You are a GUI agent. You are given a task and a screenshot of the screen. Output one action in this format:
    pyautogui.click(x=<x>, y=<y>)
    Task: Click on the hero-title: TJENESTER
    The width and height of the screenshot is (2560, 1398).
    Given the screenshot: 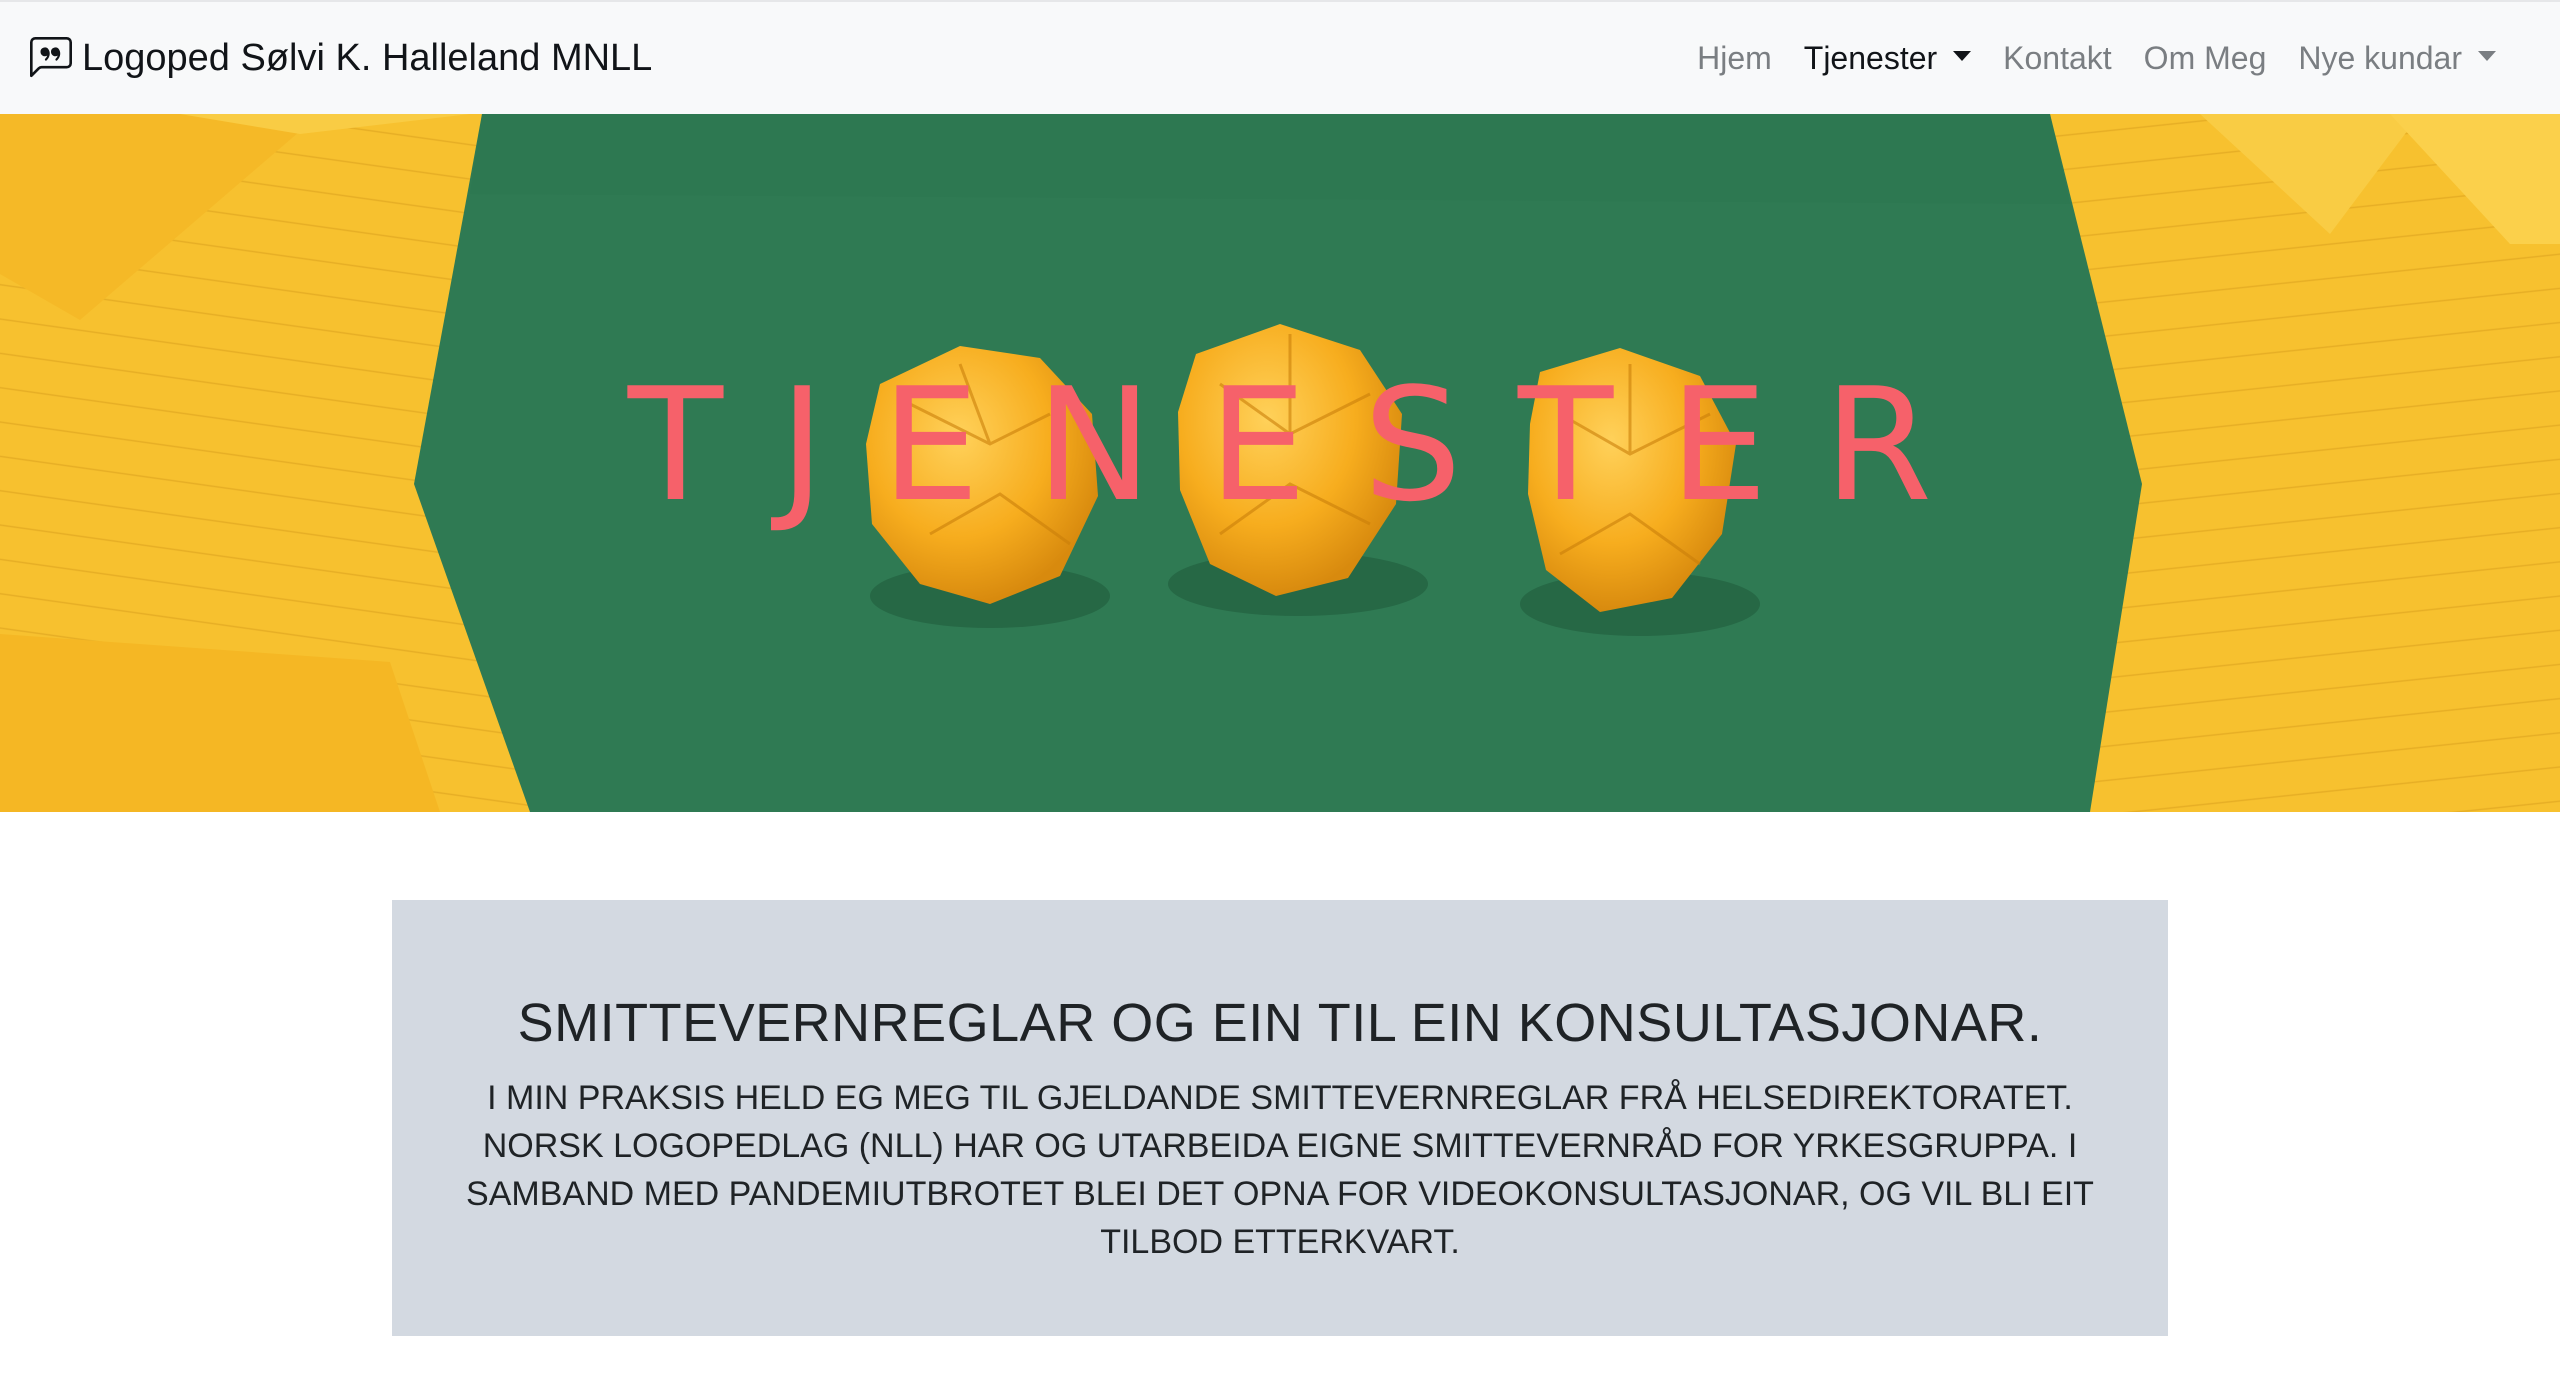 What is the action you would take?
    pyautogui.click(x=1308, y=445)
    